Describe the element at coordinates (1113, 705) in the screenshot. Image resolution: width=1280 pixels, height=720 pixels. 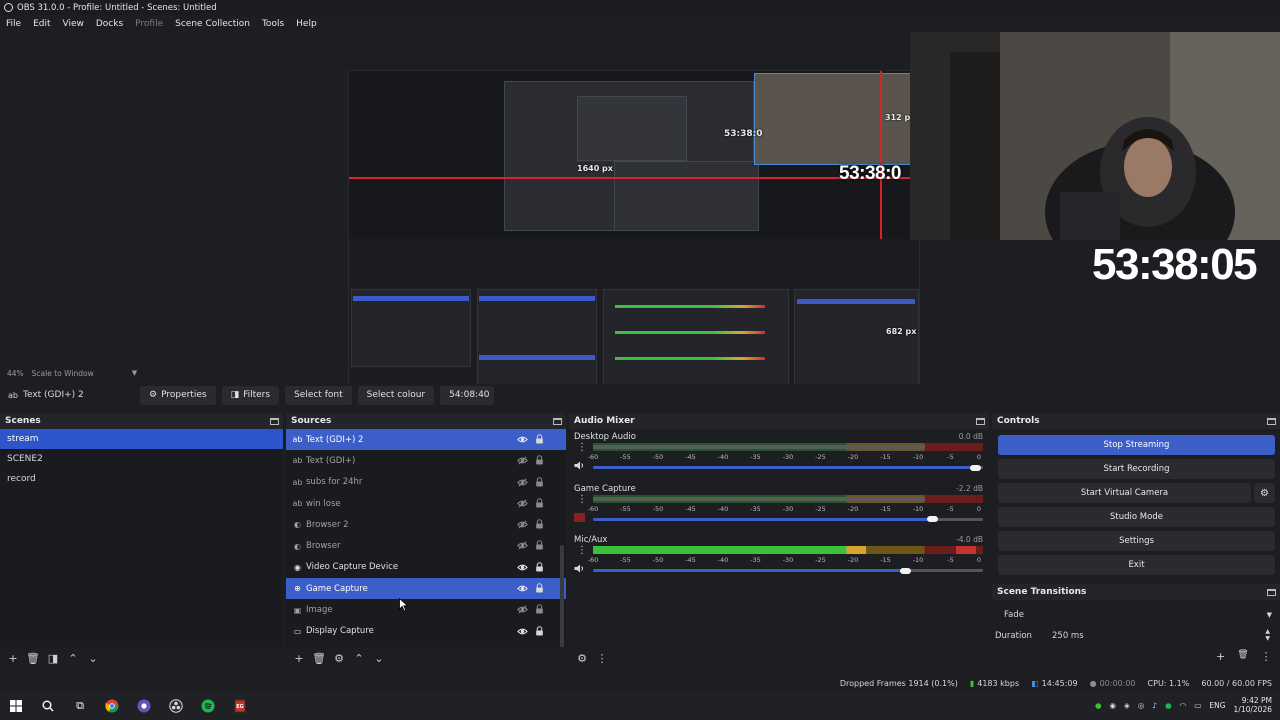
I see `tray-obs-icon: ◉` at that location.